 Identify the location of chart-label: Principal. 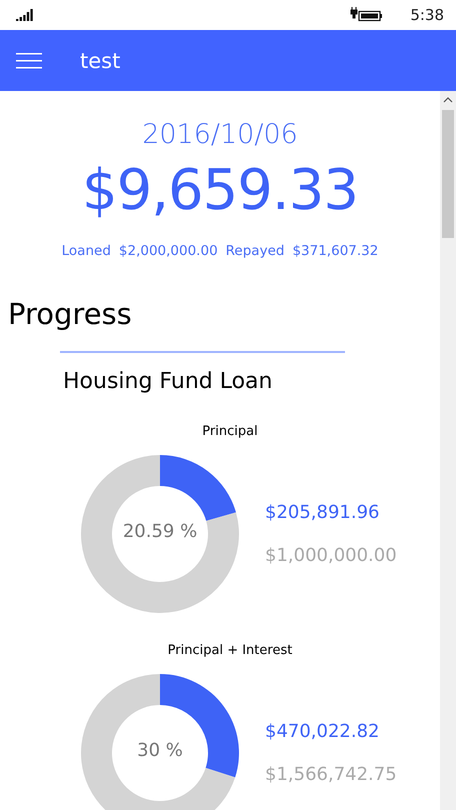
(230, 431).